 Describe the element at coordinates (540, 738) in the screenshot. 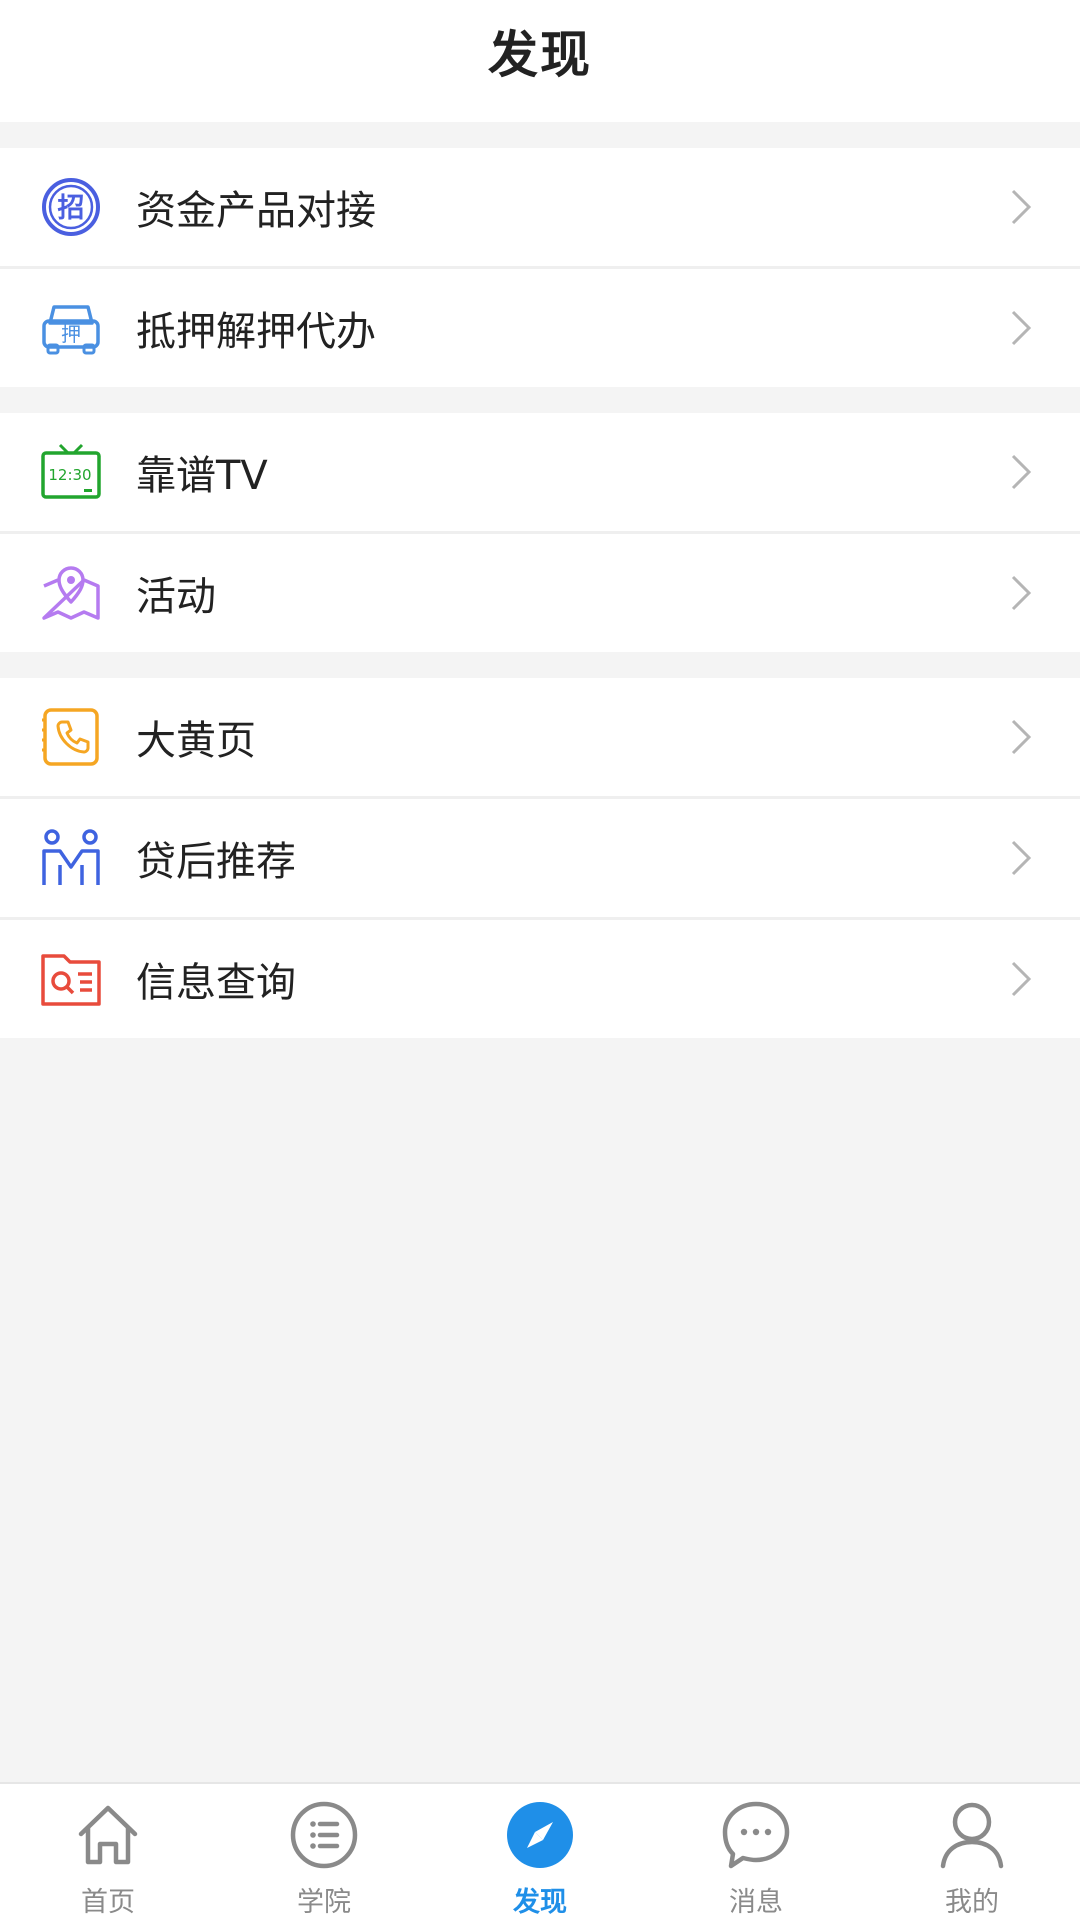

I see `menu-item-yellow-pages: 大黄页` at that location.